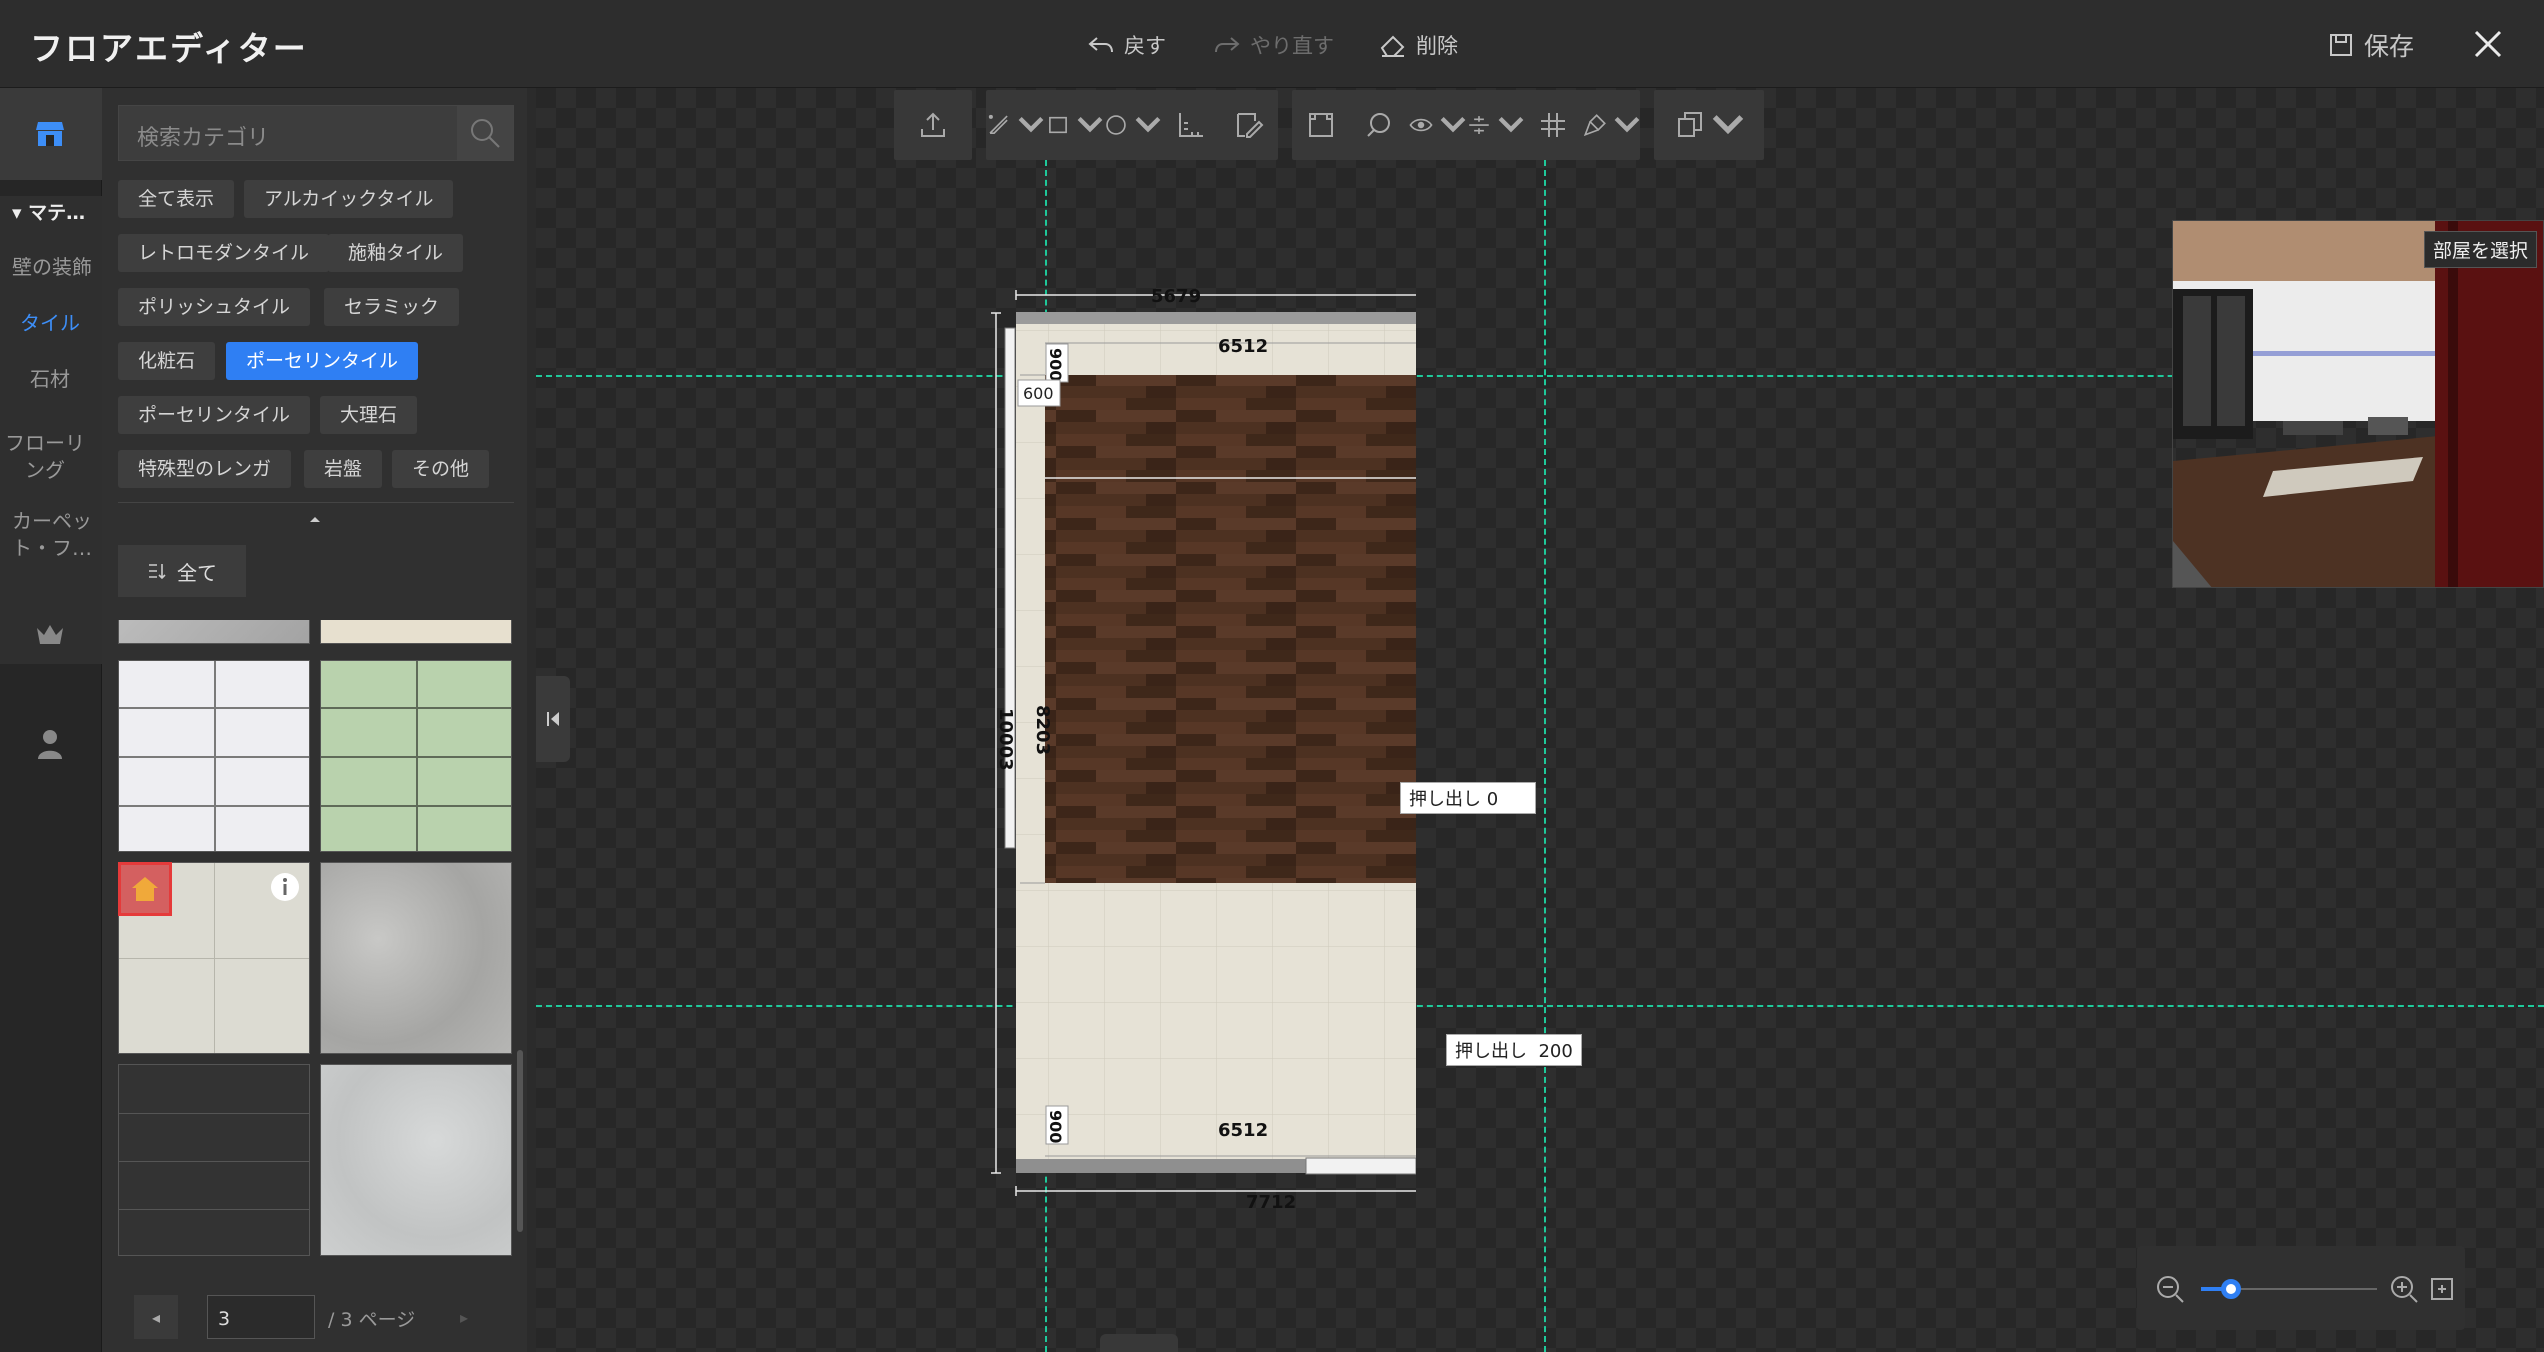  What do you see at coordinates (214, 415) in the screenshot?
I see `tag-porcelain: ポーセリンタイル` at bounding box center [214, 415].